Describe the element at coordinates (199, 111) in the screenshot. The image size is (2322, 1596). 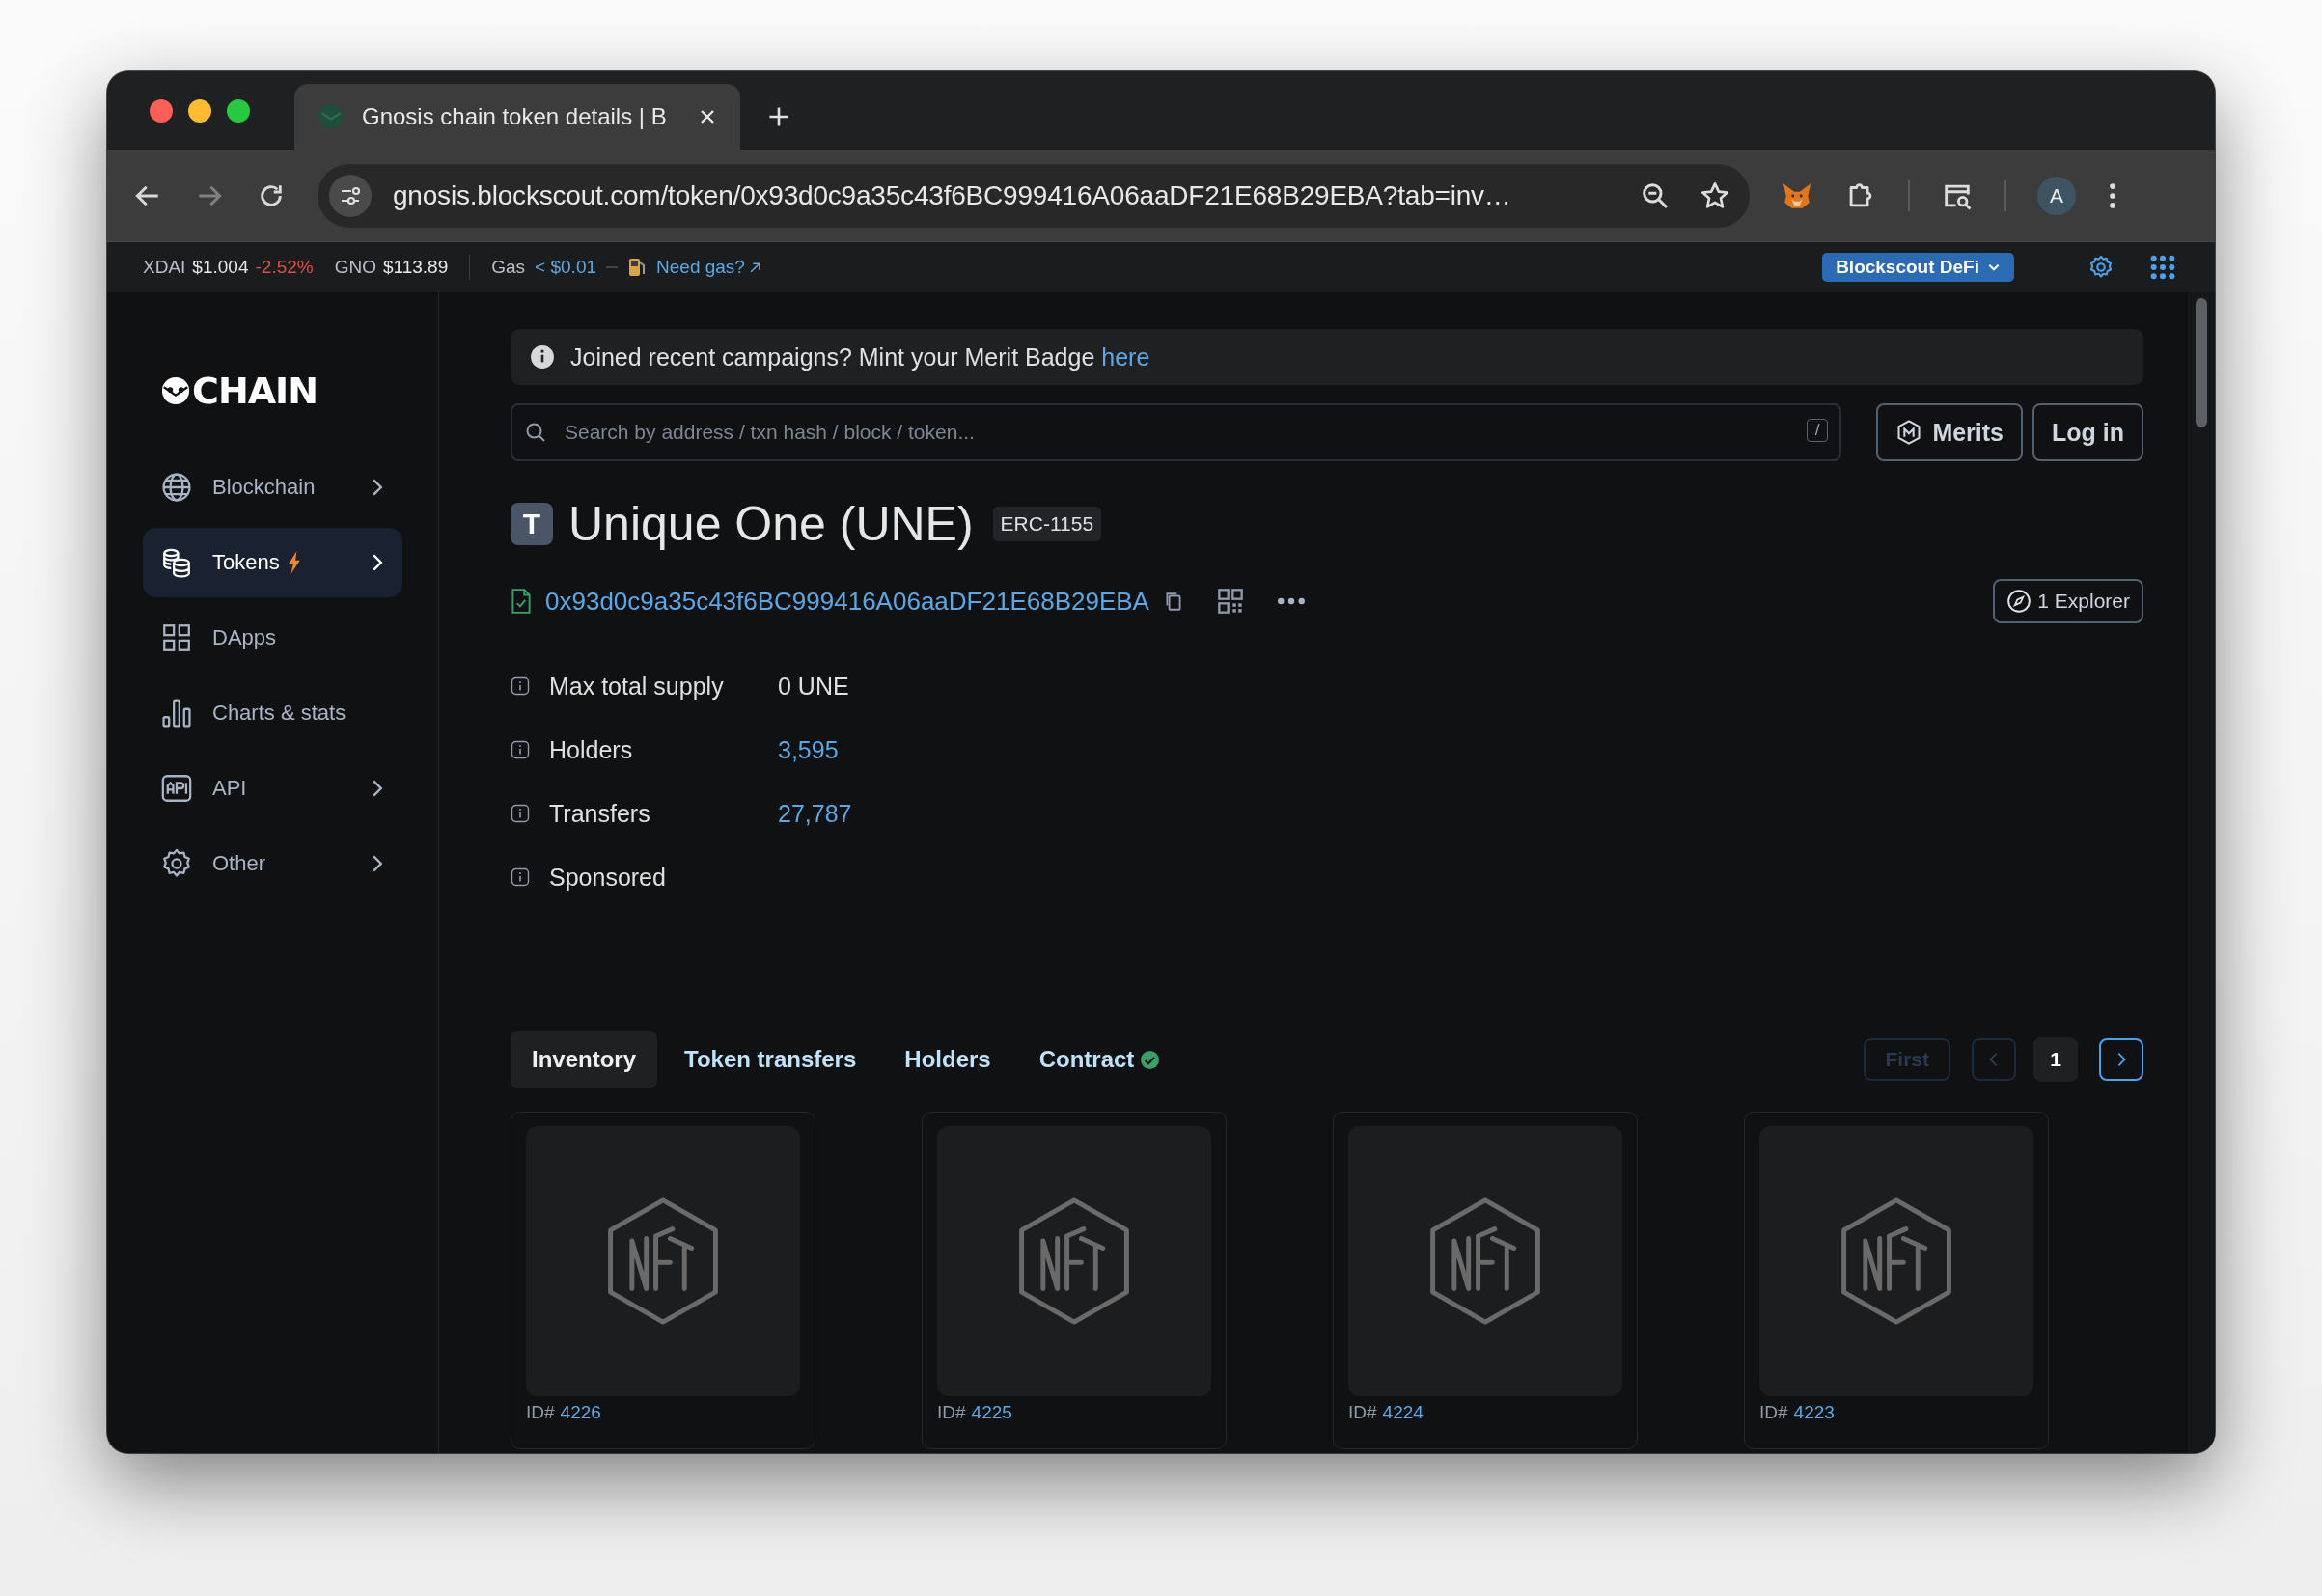
I see `minimize-window-button` at that location.